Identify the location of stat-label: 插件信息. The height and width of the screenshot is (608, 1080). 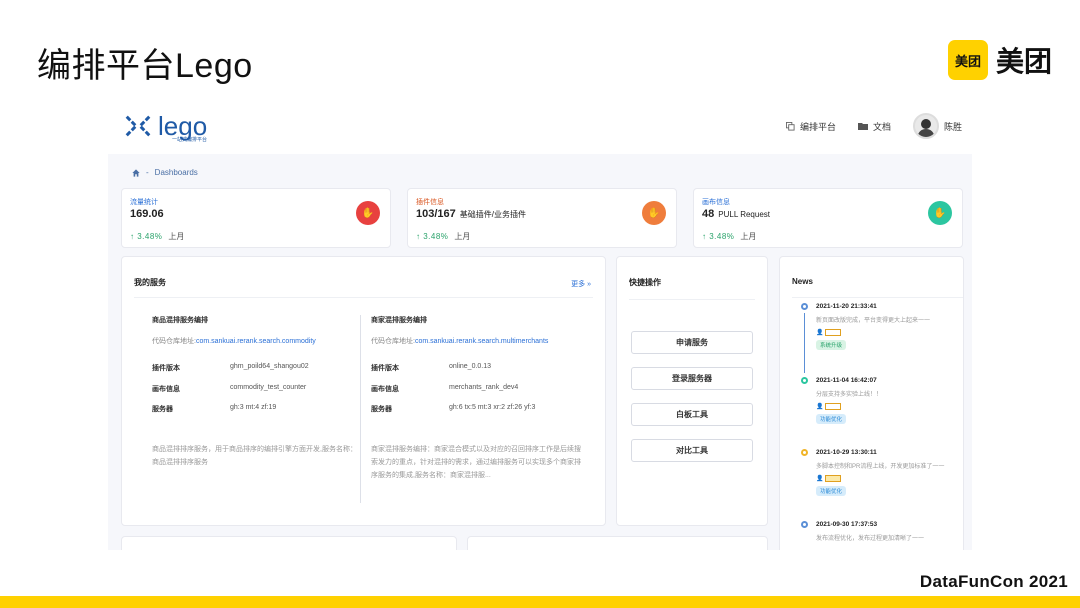
(430, 202).